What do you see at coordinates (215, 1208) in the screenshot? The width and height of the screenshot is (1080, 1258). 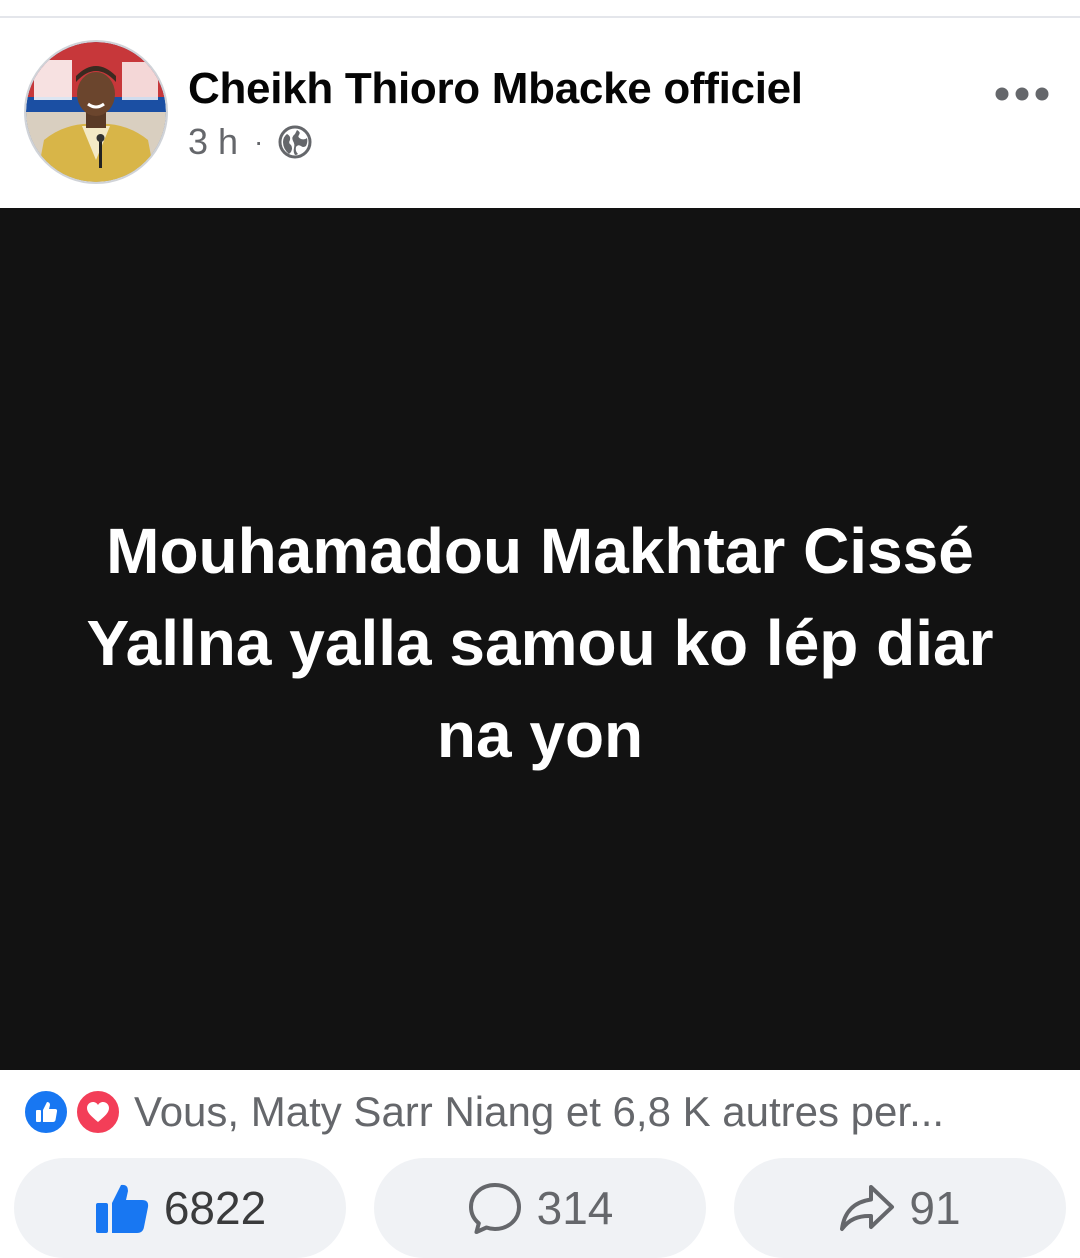 I see `like-count: 6822` at bounding box center [215, 1208].